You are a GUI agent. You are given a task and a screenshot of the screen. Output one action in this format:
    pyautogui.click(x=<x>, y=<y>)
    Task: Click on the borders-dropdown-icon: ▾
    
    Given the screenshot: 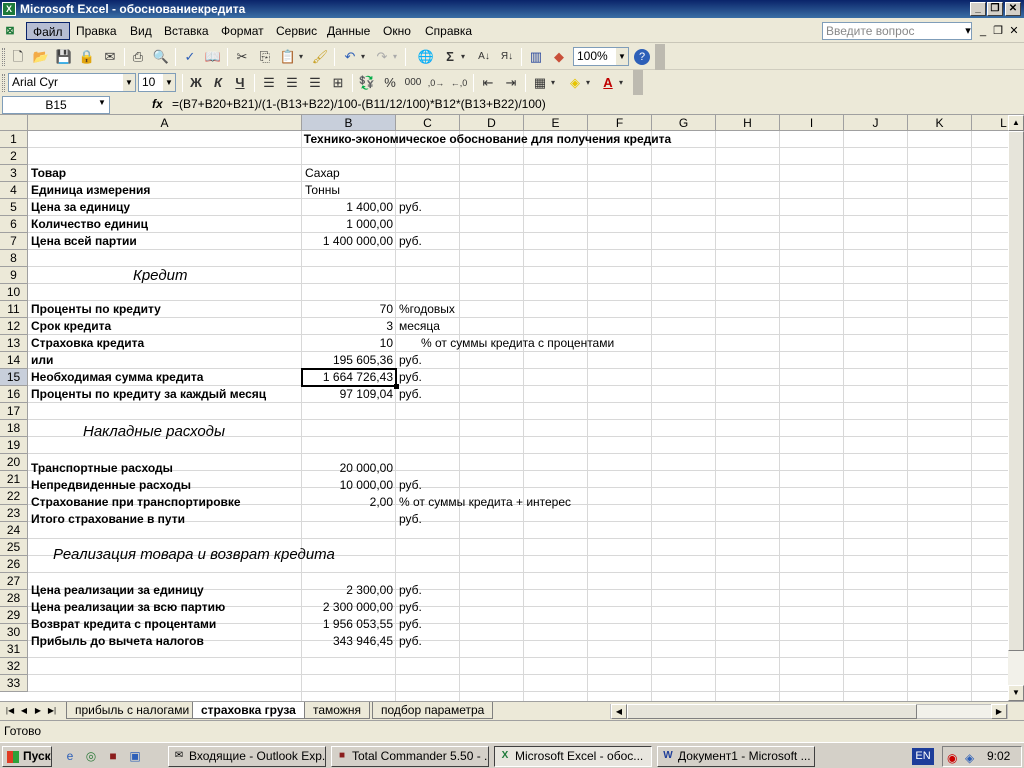 What is the action you would take?
    pyautogui.click(x=553, y=83)
    